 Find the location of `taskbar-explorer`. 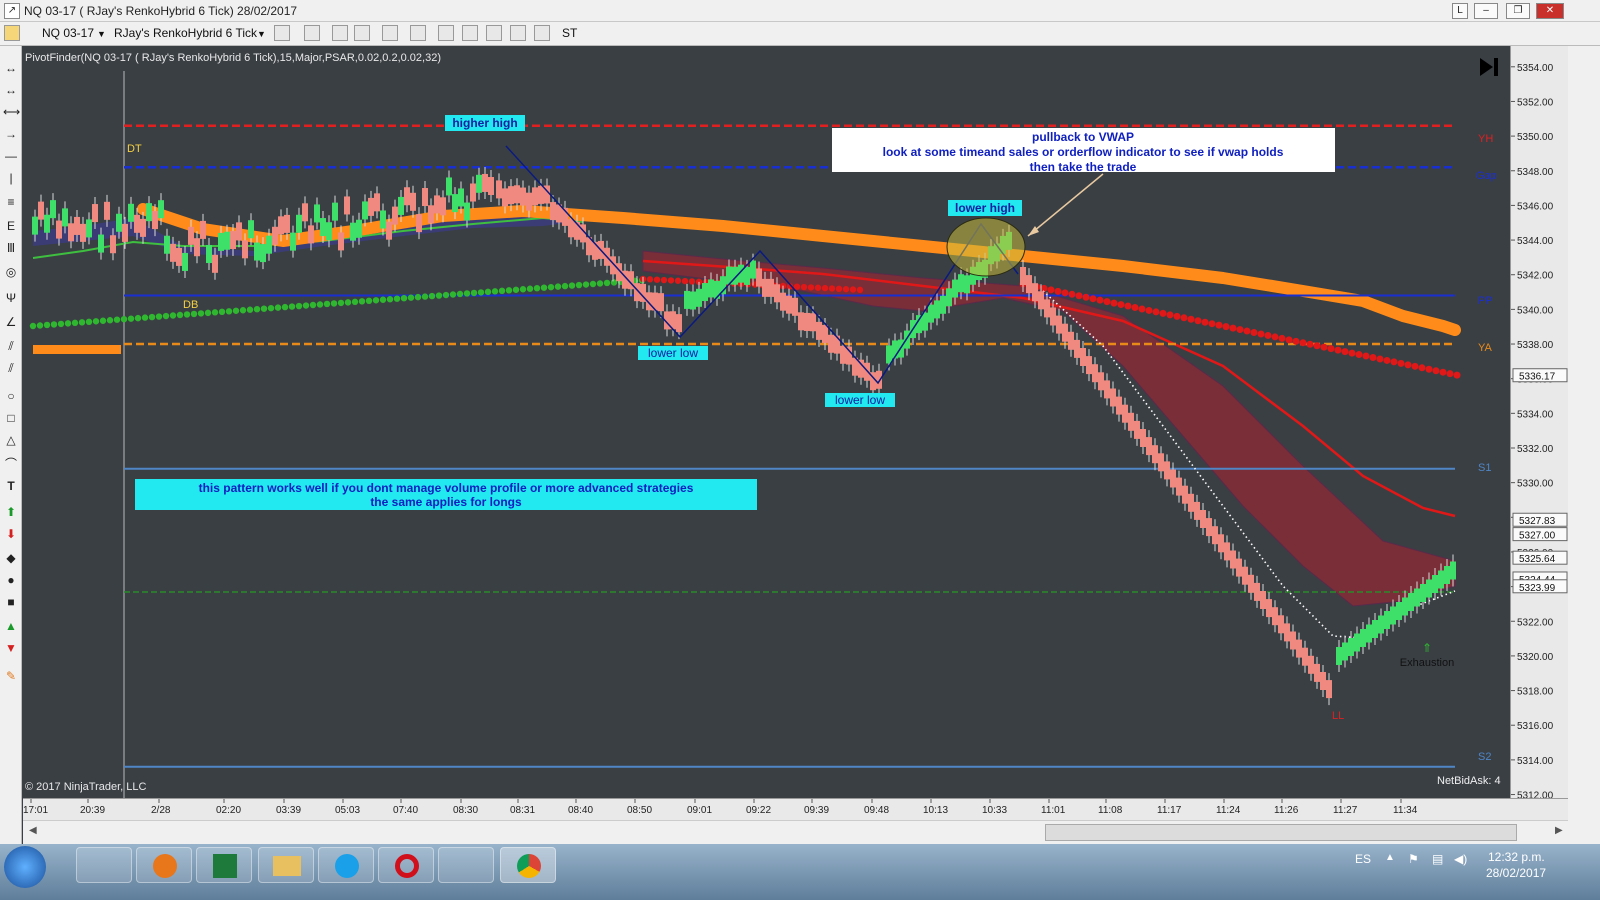

taskbar-explorer is located at coordinates (286, 865).